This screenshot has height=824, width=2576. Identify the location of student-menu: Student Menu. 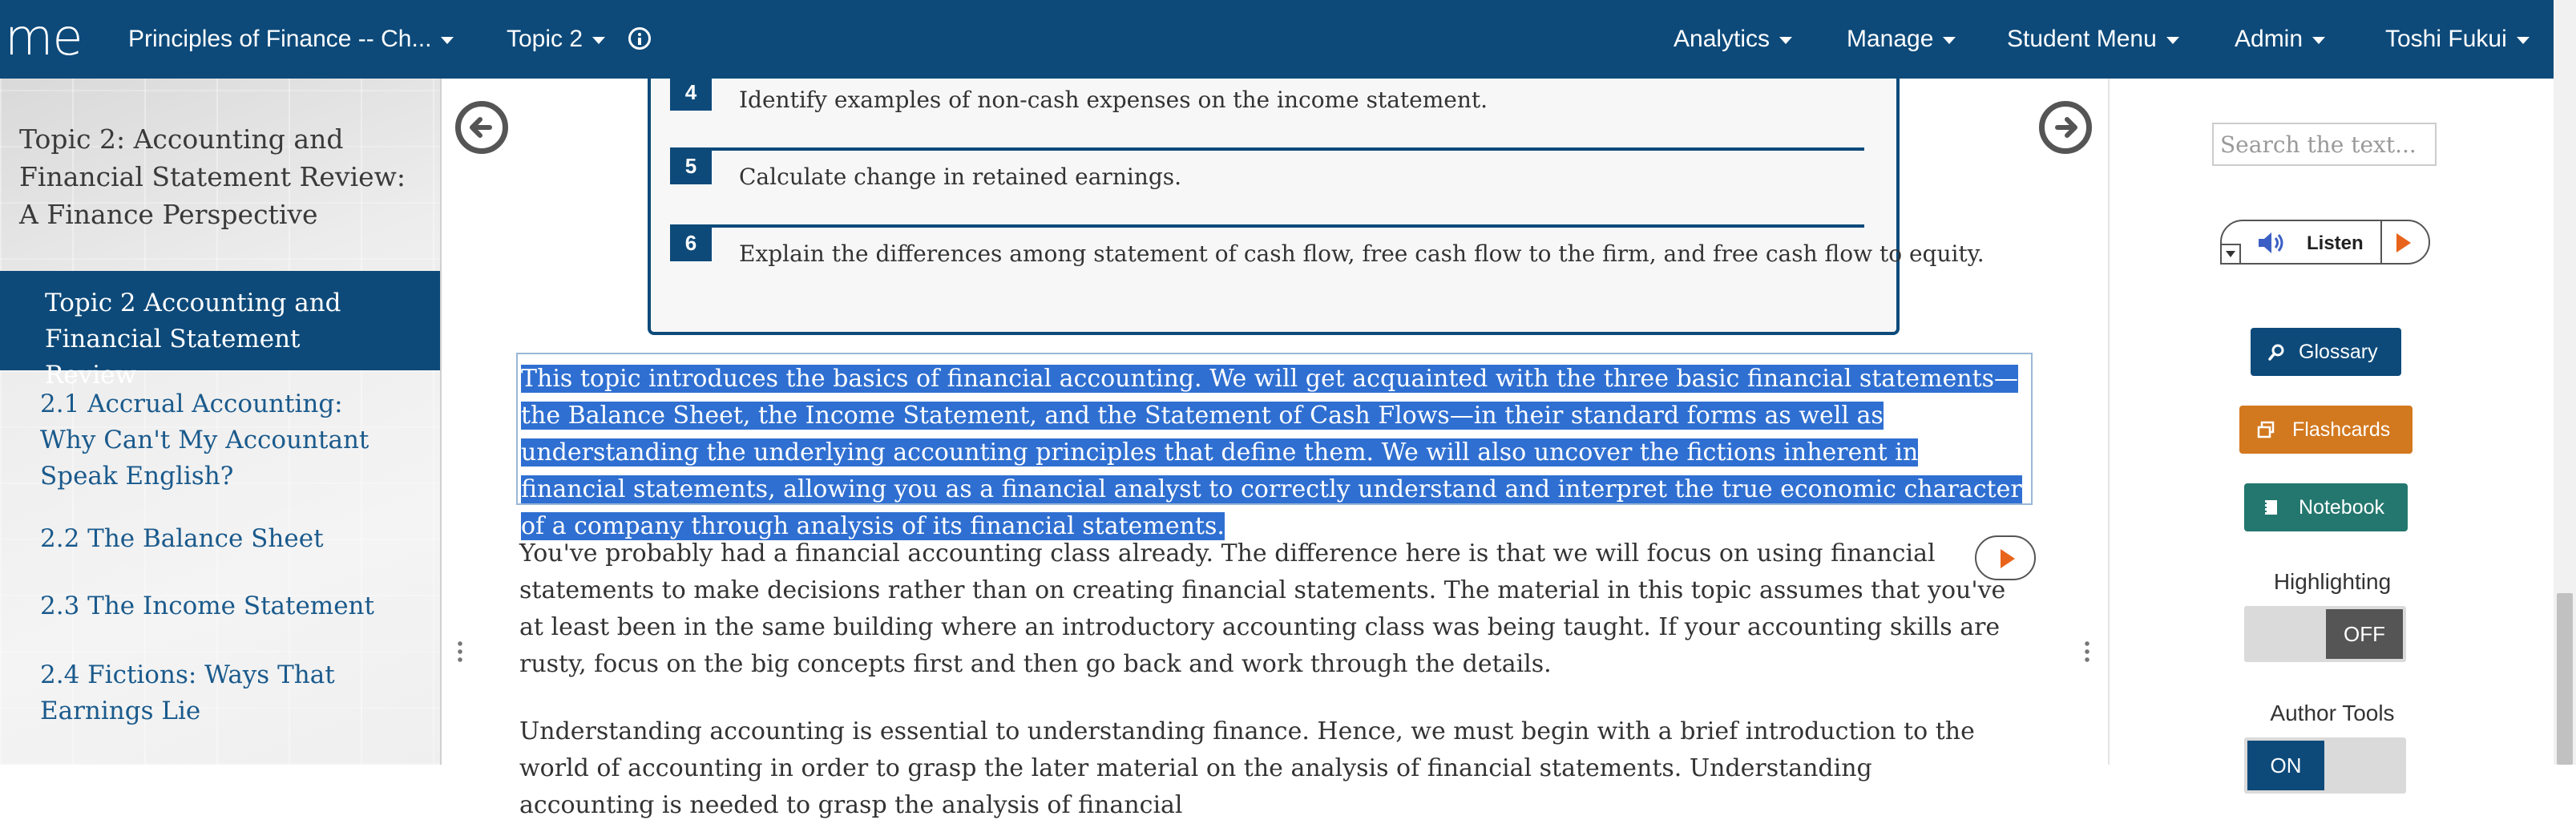
(2093, 39).